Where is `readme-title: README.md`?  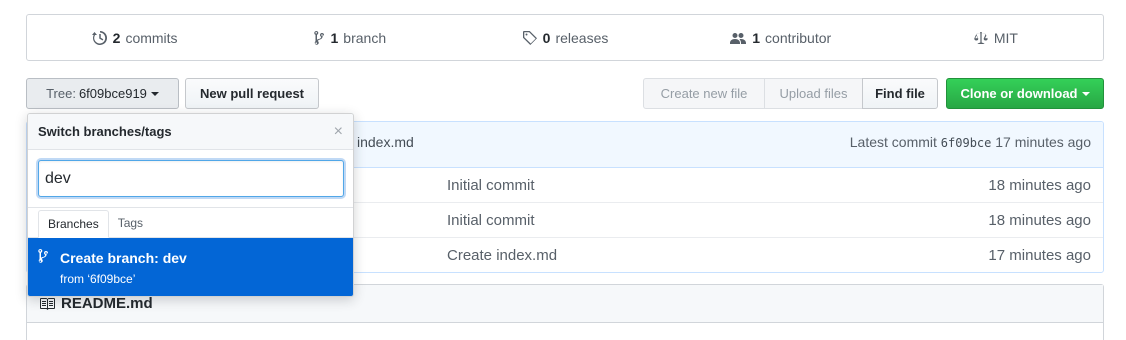
readme-title: README.md is located at coordinates (107, 303).